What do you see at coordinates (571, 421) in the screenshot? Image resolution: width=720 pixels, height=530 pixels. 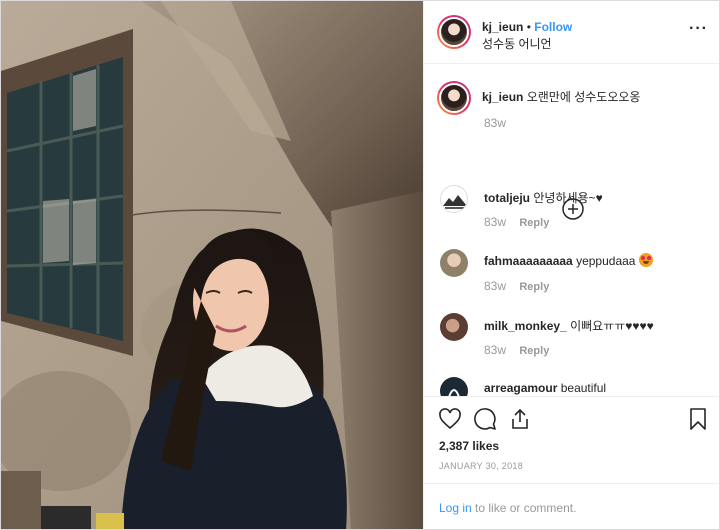 I see `post-actions` at bounding box center [571, 421].